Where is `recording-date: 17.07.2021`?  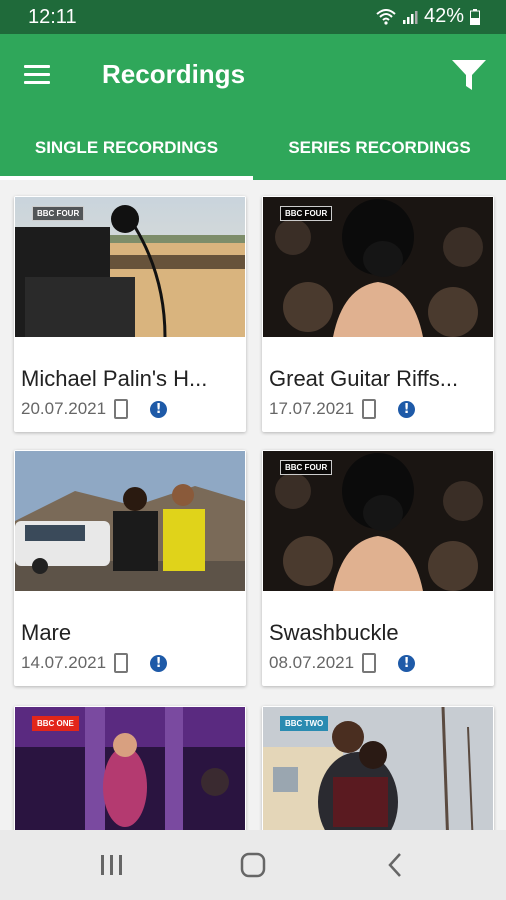
recording-date: 17.07.2021 is located at coordinates (312, 408).